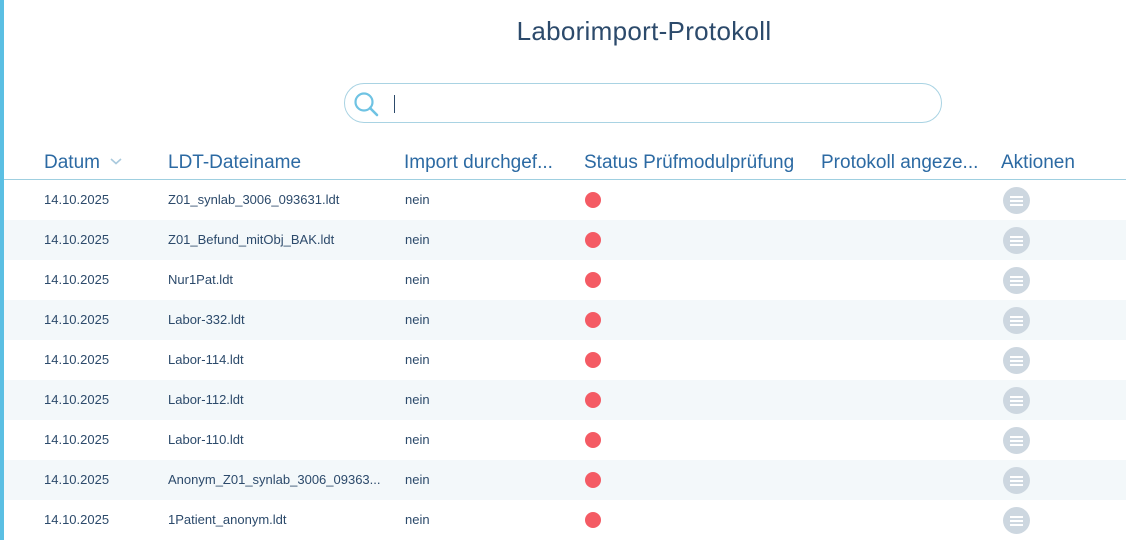  I want to click on cell-dateiname: 1Patient_anonym.ldt, so click(227, 519).